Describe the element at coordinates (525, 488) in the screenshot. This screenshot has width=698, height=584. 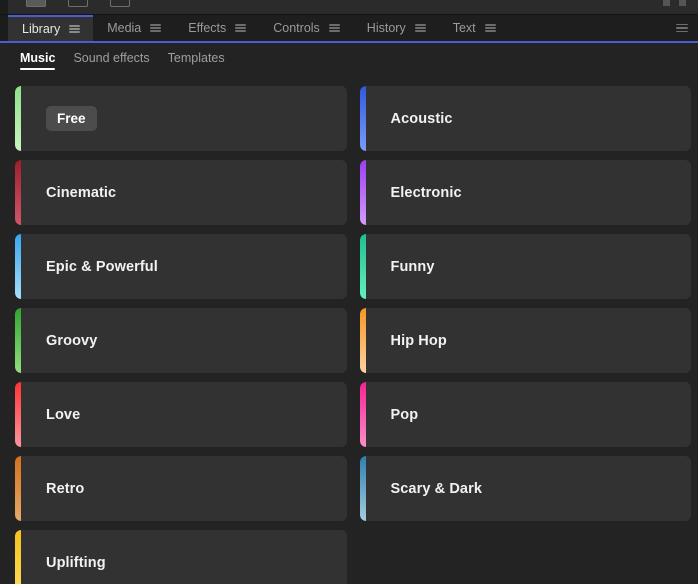
I see `category-card-scary-and-dark: Scary & Dark` at that location.